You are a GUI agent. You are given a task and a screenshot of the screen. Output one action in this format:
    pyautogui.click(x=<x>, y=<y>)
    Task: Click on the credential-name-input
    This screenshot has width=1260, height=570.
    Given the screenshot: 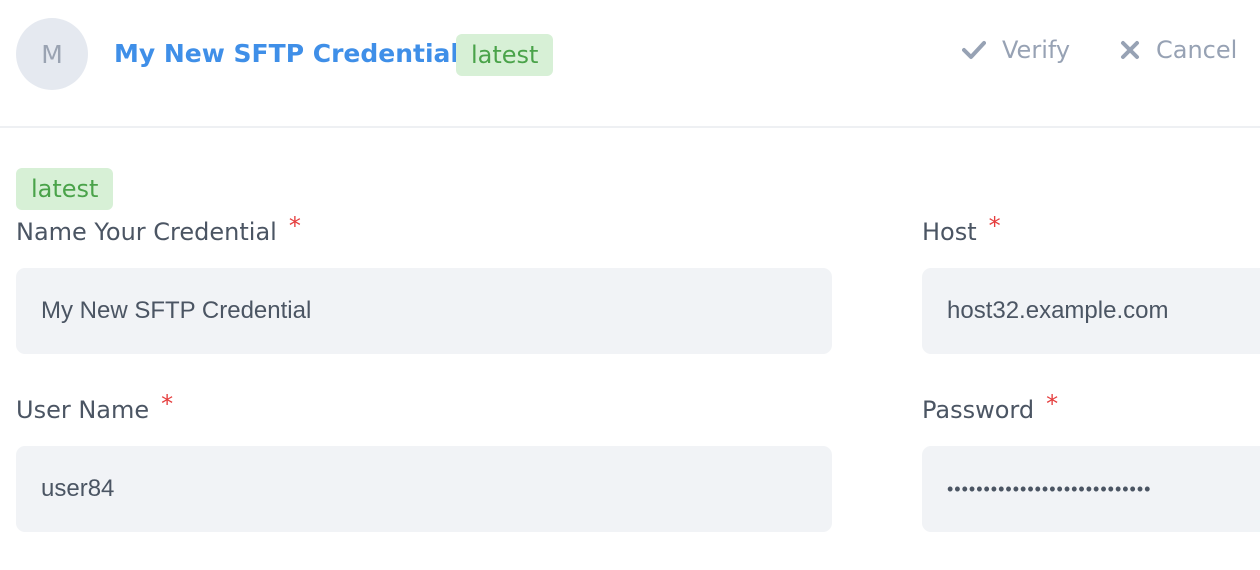 What is the action you would take?
    pyautogui.click(x=424, y=311)
    